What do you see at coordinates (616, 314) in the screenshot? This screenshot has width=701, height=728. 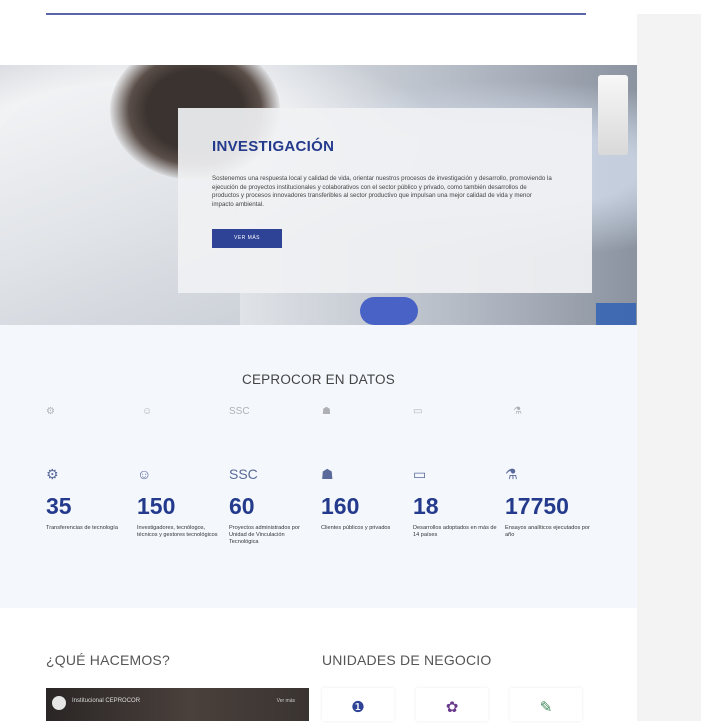 I see `hero-photo-blue-object` at bounding box center [616, 314].